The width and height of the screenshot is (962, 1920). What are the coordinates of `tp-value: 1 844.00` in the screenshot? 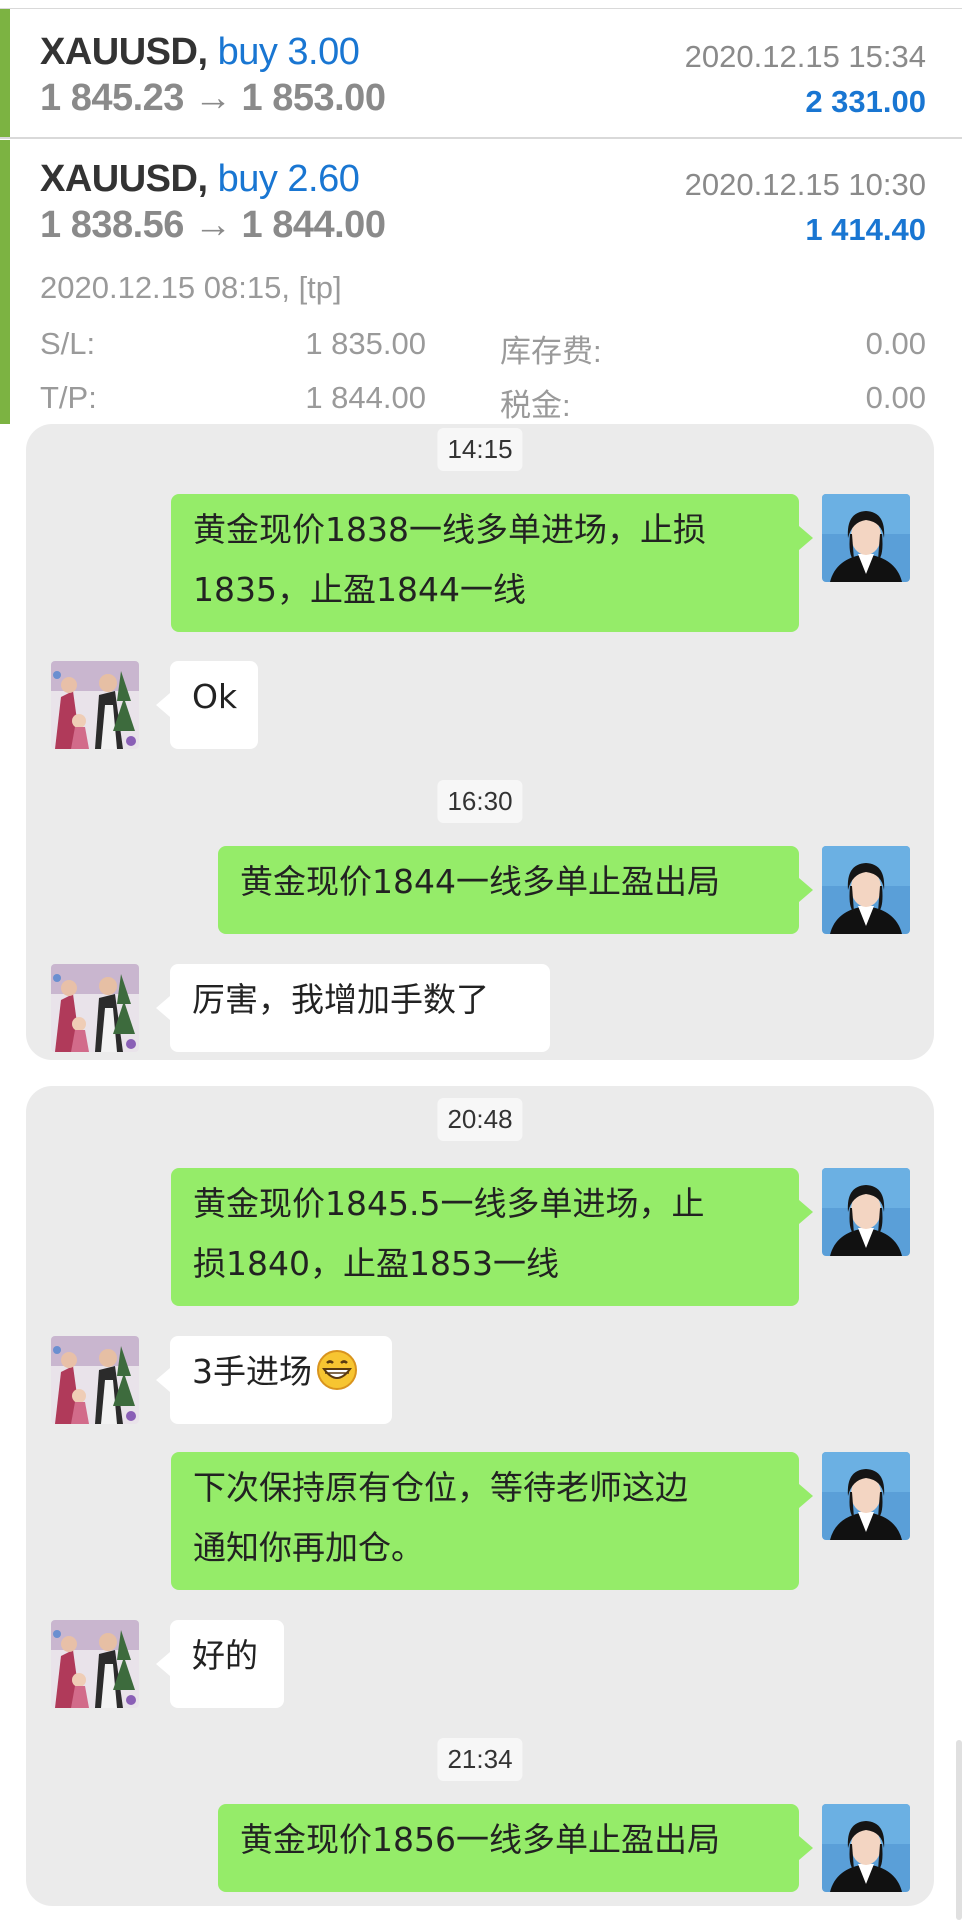 It's located at (365, 397).